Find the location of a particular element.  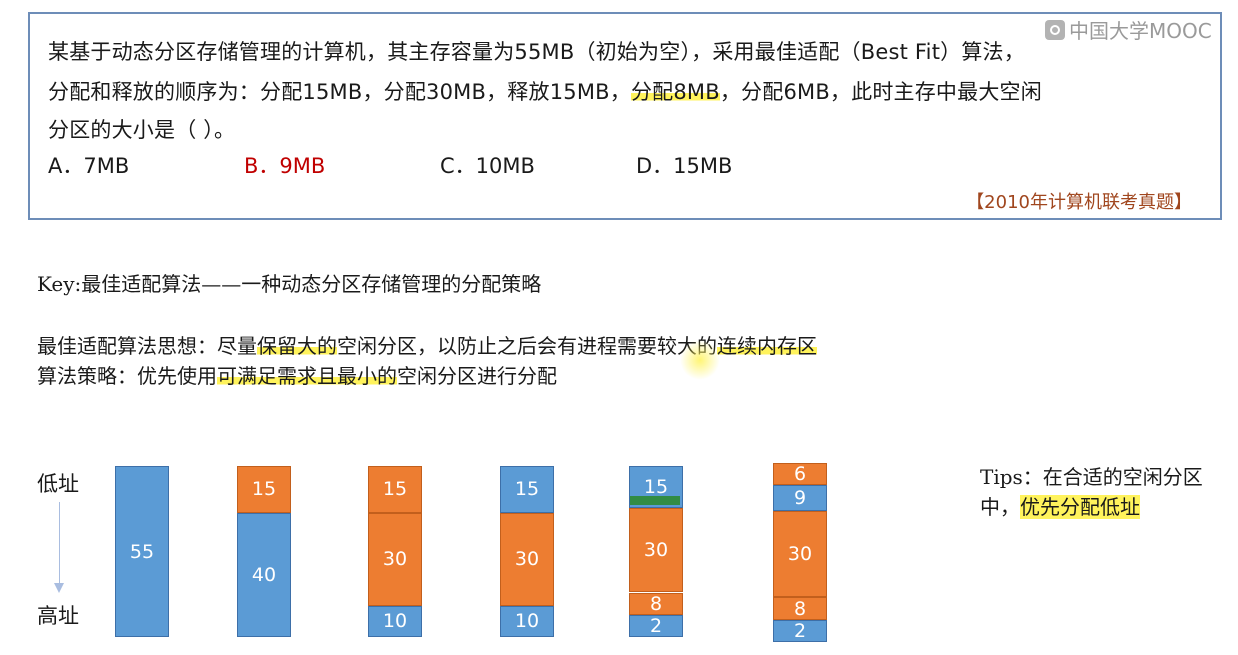

pen-mark is located at coordinates (655, 500).